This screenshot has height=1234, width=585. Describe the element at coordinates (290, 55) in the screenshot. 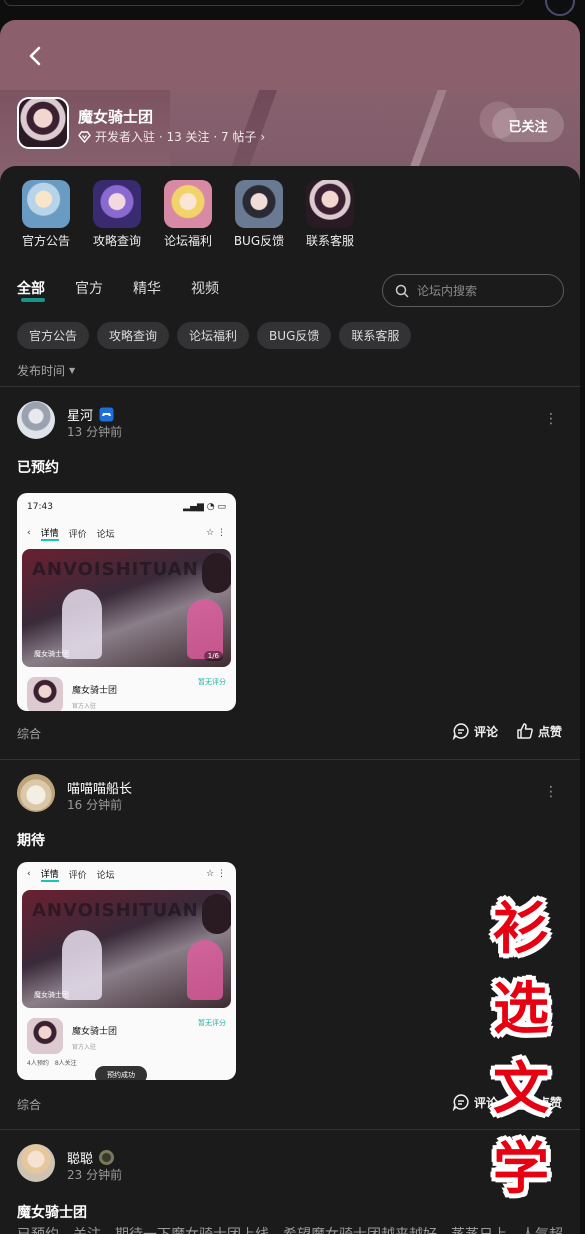

I see `header-band` at that location.